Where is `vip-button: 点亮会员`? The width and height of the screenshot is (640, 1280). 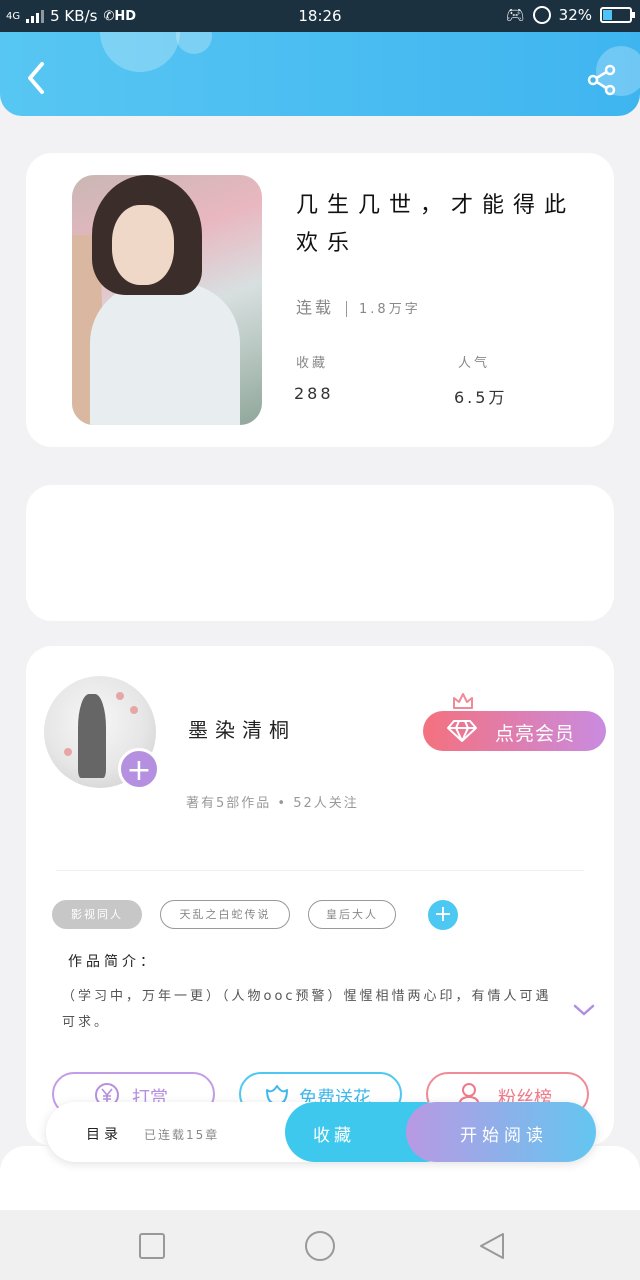
vip-button: 点亮会员 is located at coordinates (514, 731).